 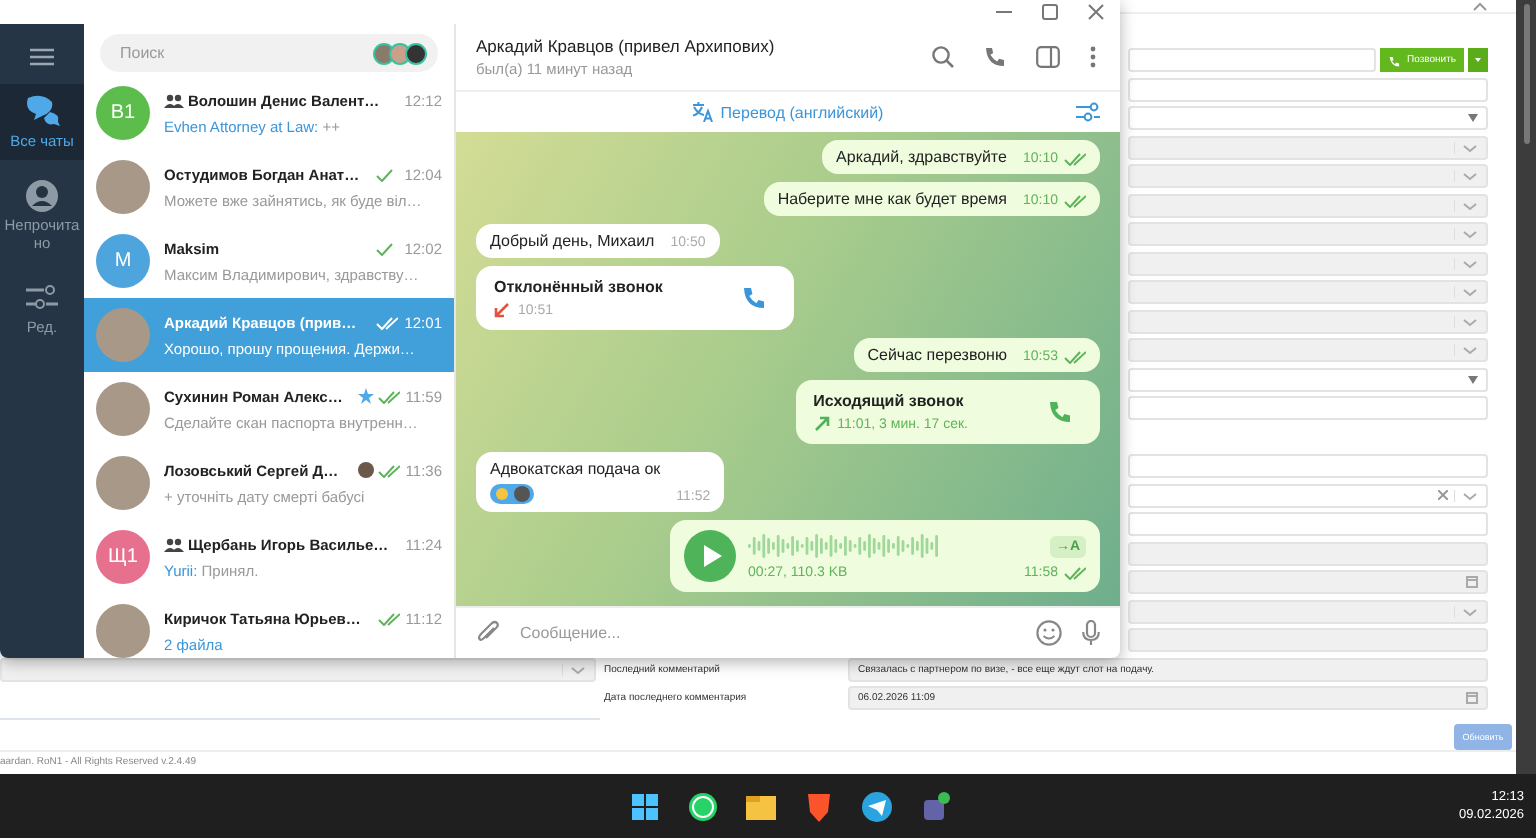 What do you see at coordinates (123, 113) in the screenshot?
I see `avatar: В1` at bounding box center [123, 113].